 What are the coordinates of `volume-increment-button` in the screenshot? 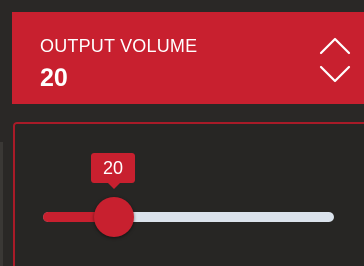 It's located at (335, 45).